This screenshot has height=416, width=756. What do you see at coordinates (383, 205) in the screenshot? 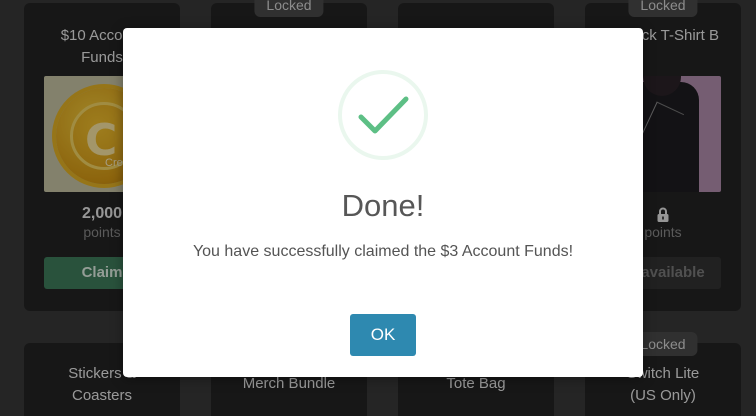
I see `dialog-title: Done!` at bounding box center [383, 205].